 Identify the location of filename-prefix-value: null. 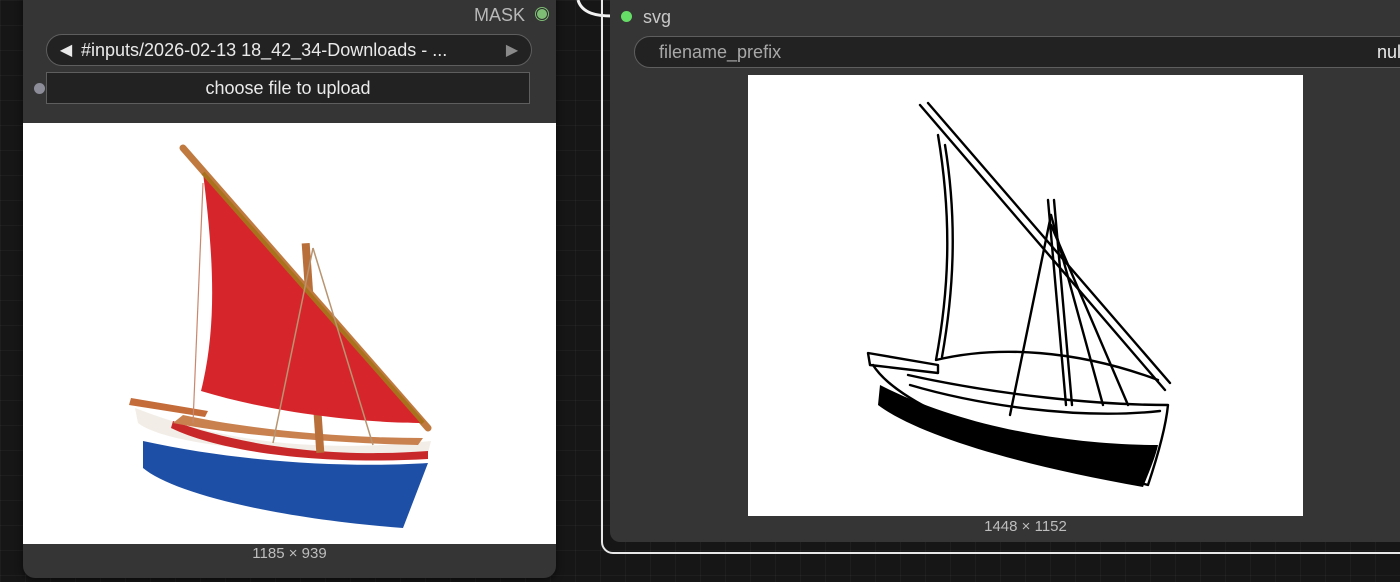
(1388, 51).